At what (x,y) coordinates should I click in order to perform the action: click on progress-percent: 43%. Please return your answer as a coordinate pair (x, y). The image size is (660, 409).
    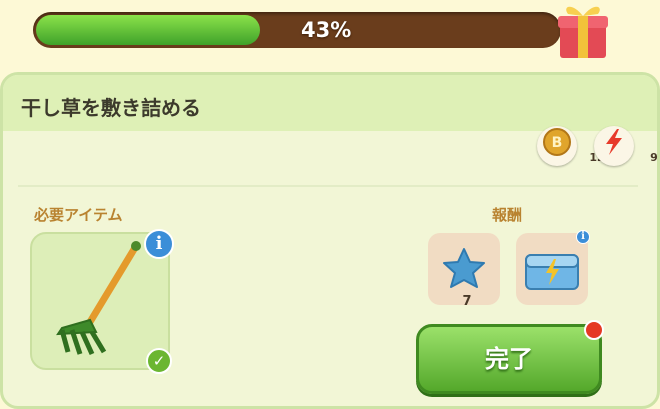
    Looking at the image, I should click on (326, 30).